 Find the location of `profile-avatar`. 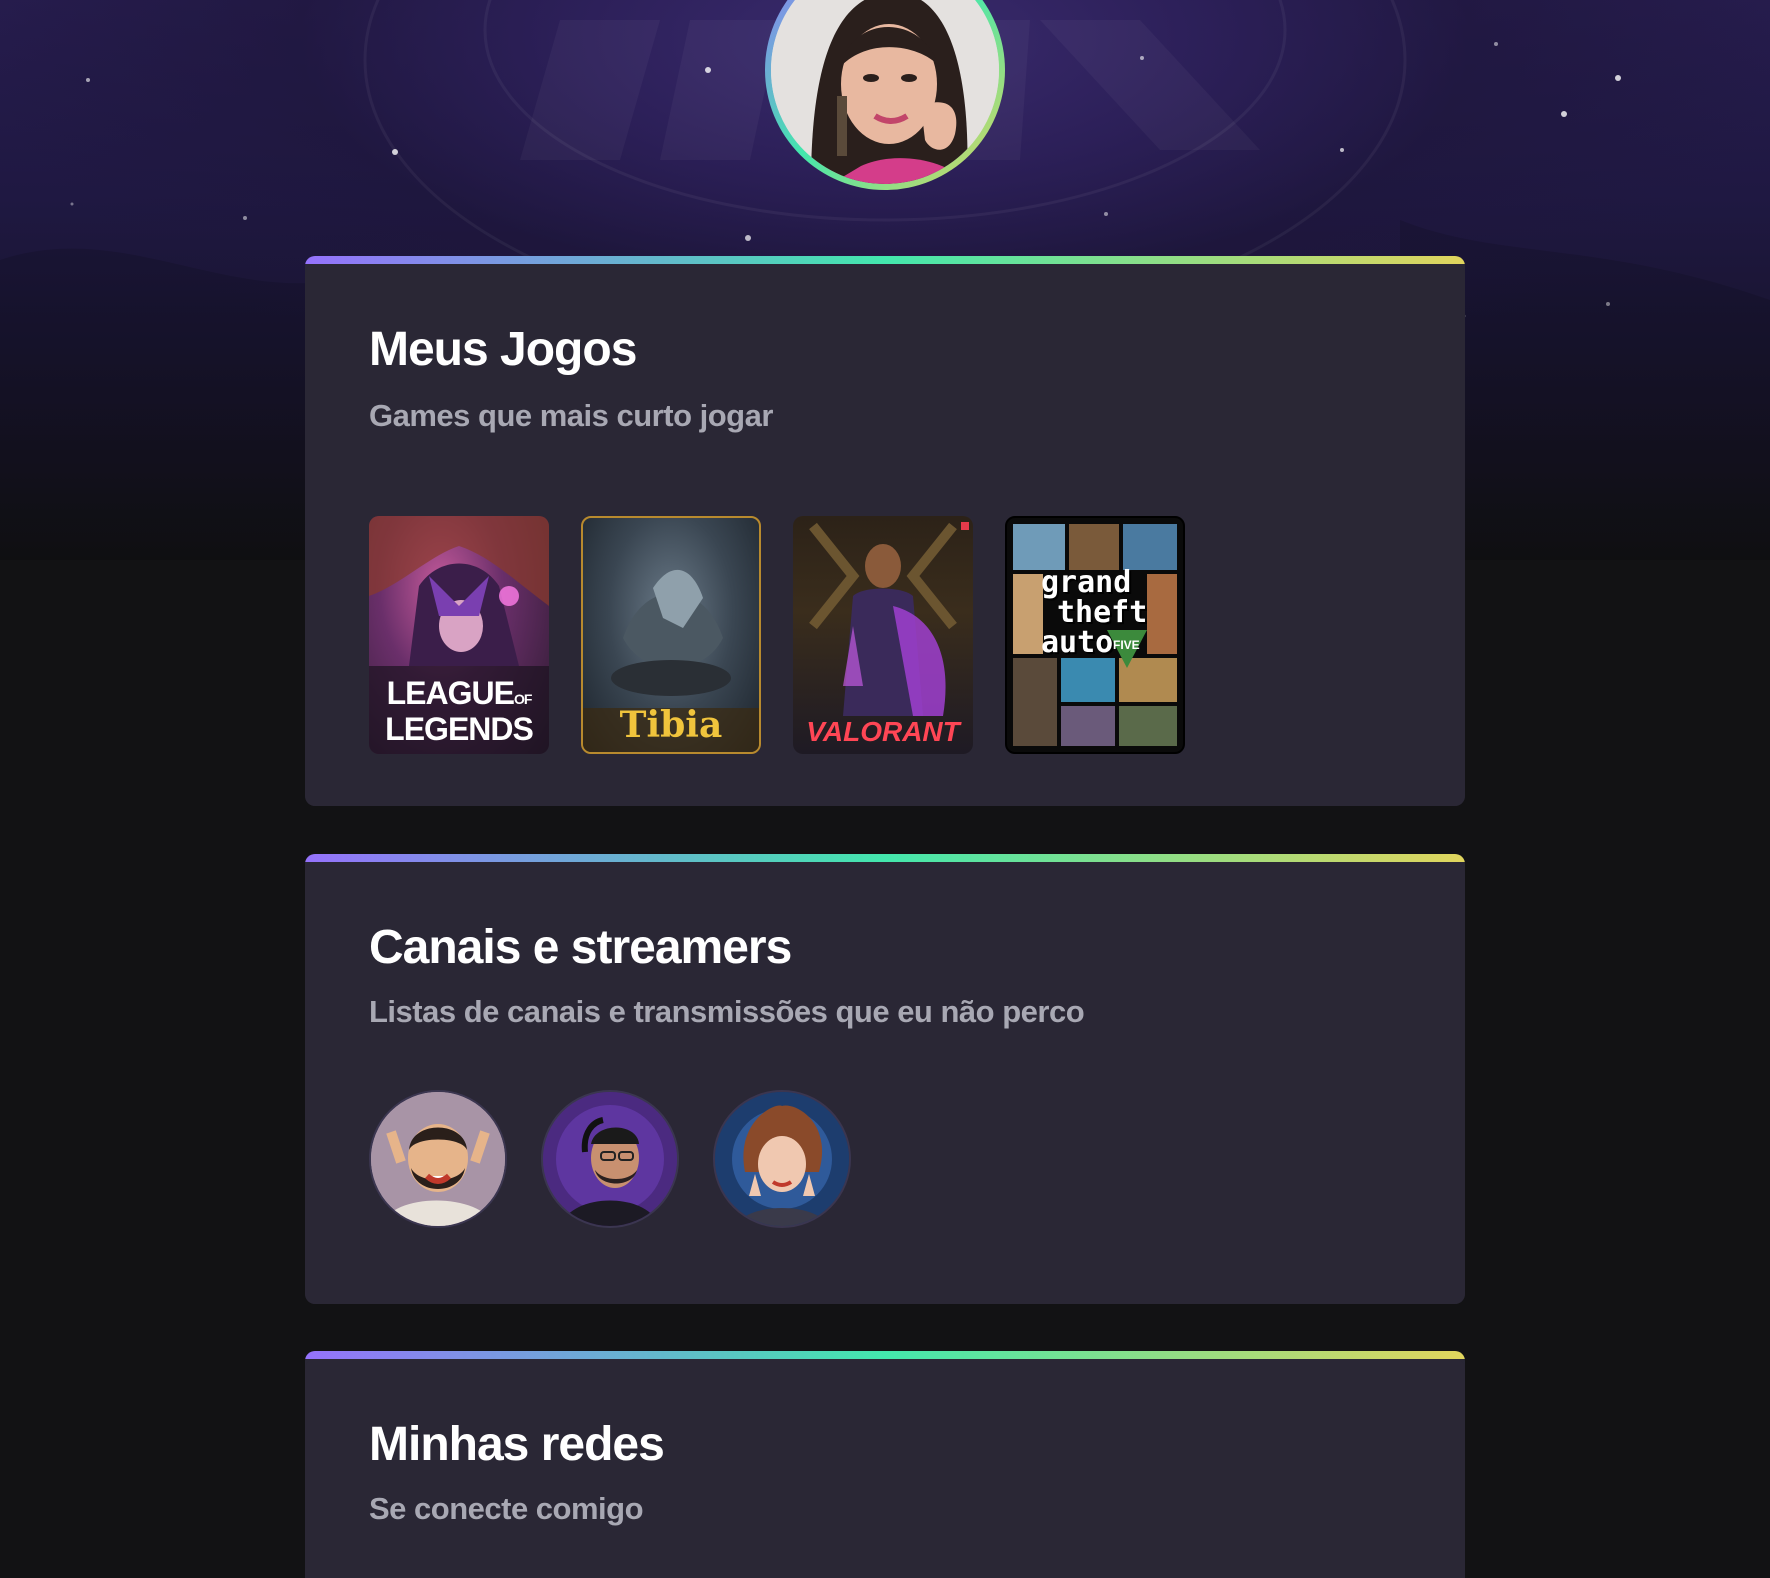

profile-avatar is located at coordinates (885, 92).